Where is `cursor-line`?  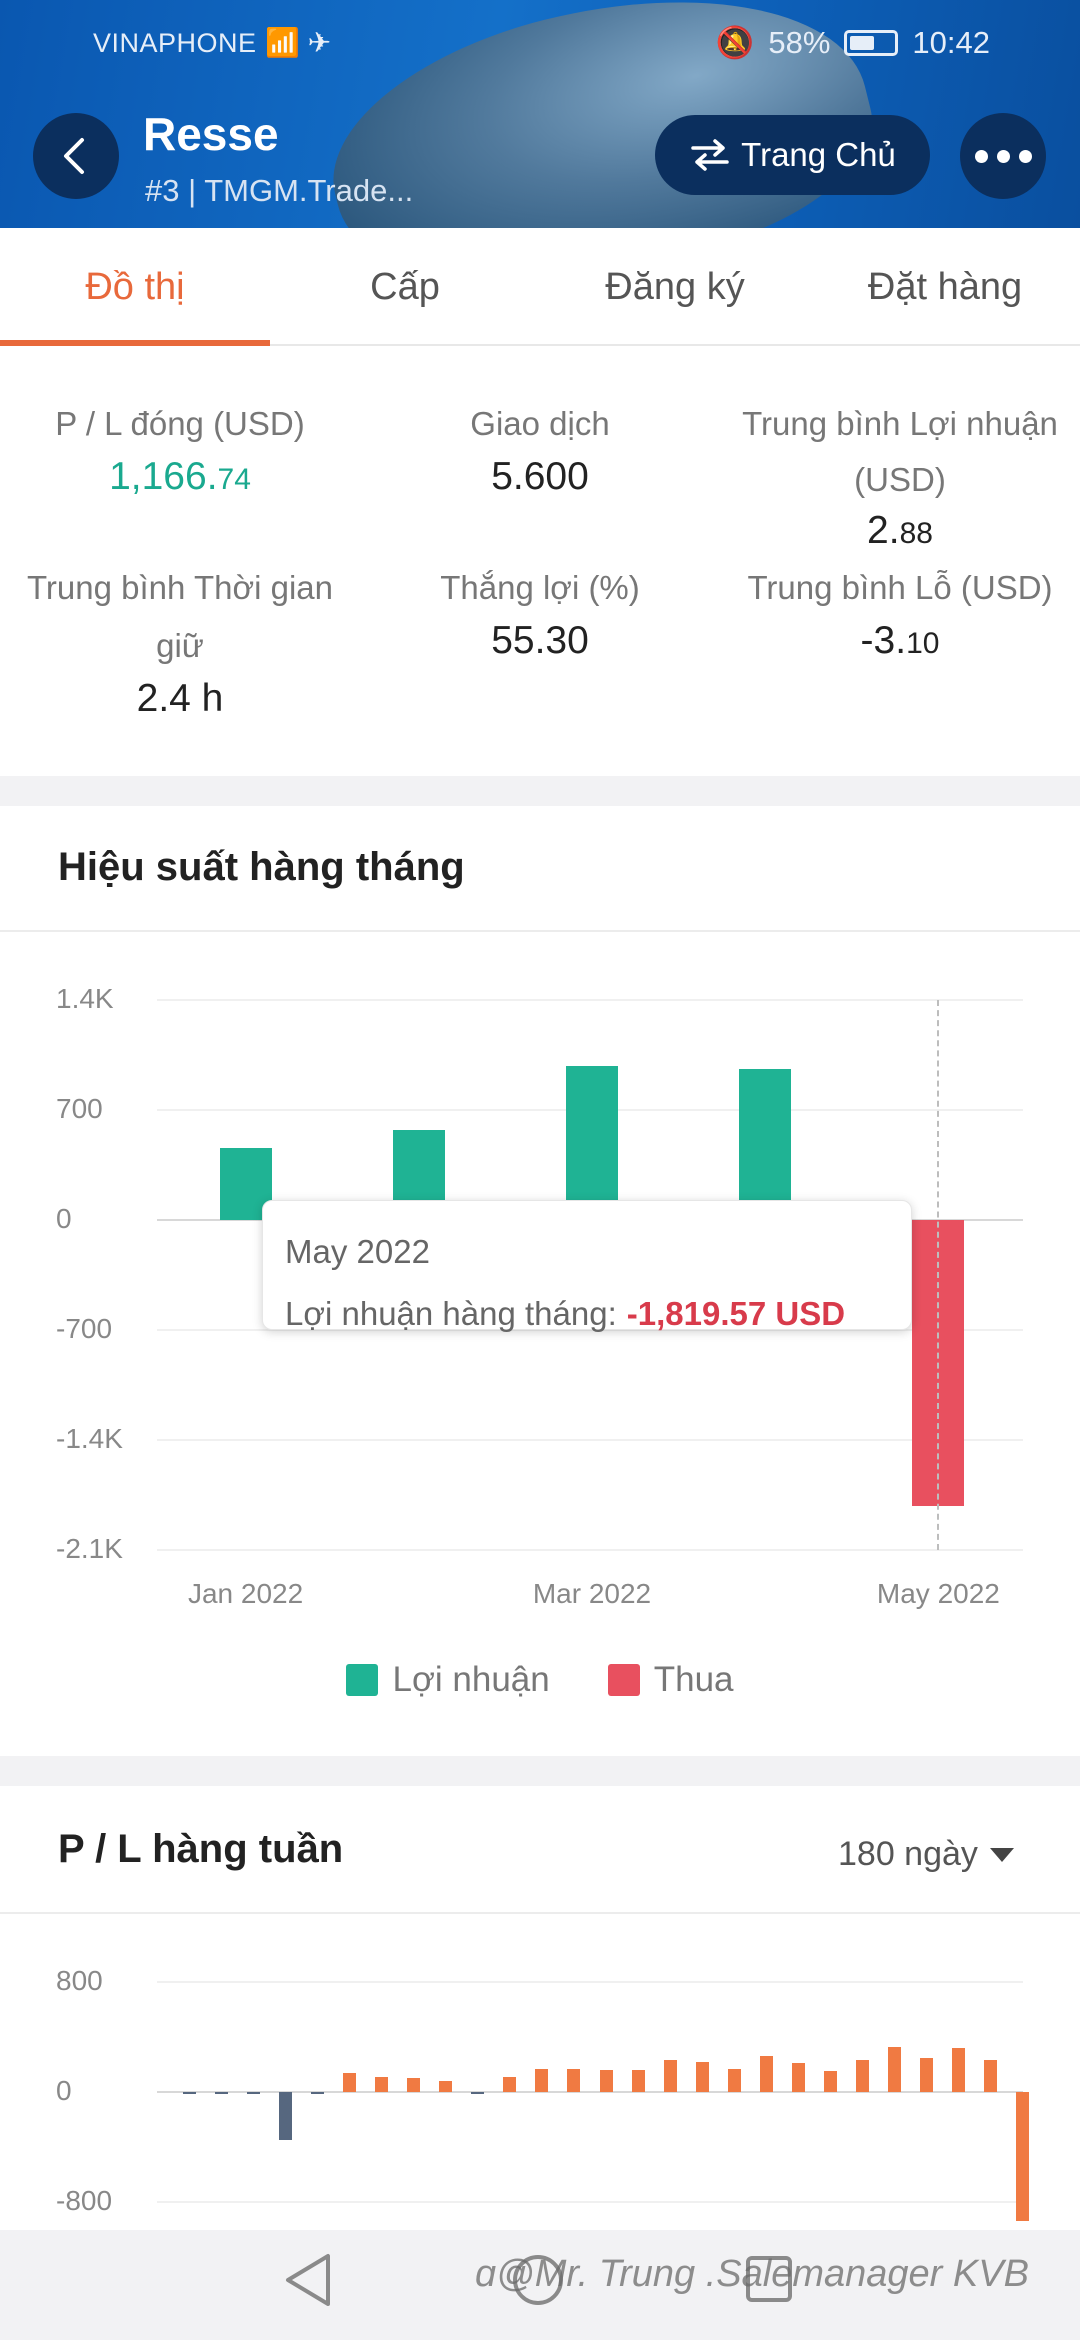
cursor-line is located at coordinates (938, 1275).